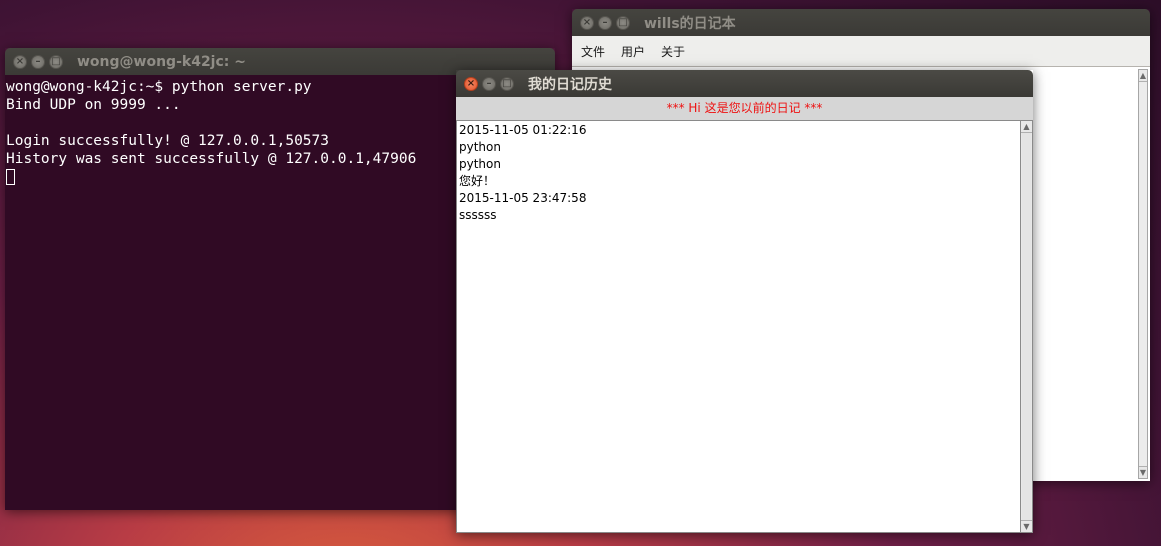 This screenshot has height=546, width=1161. Describe the element at coordinates (478, 215) in the screenshot. I see `history-entry: ssssss` at that location.